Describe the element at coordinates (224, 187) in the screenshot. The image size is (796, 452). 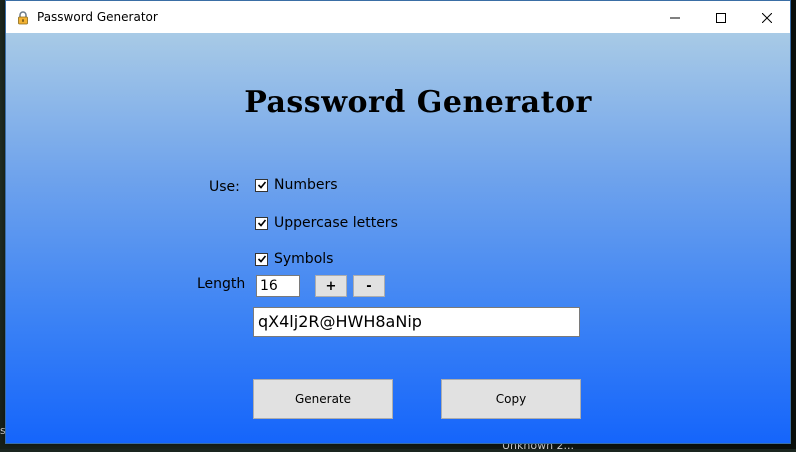
I see `use-label: Use:` at that location.